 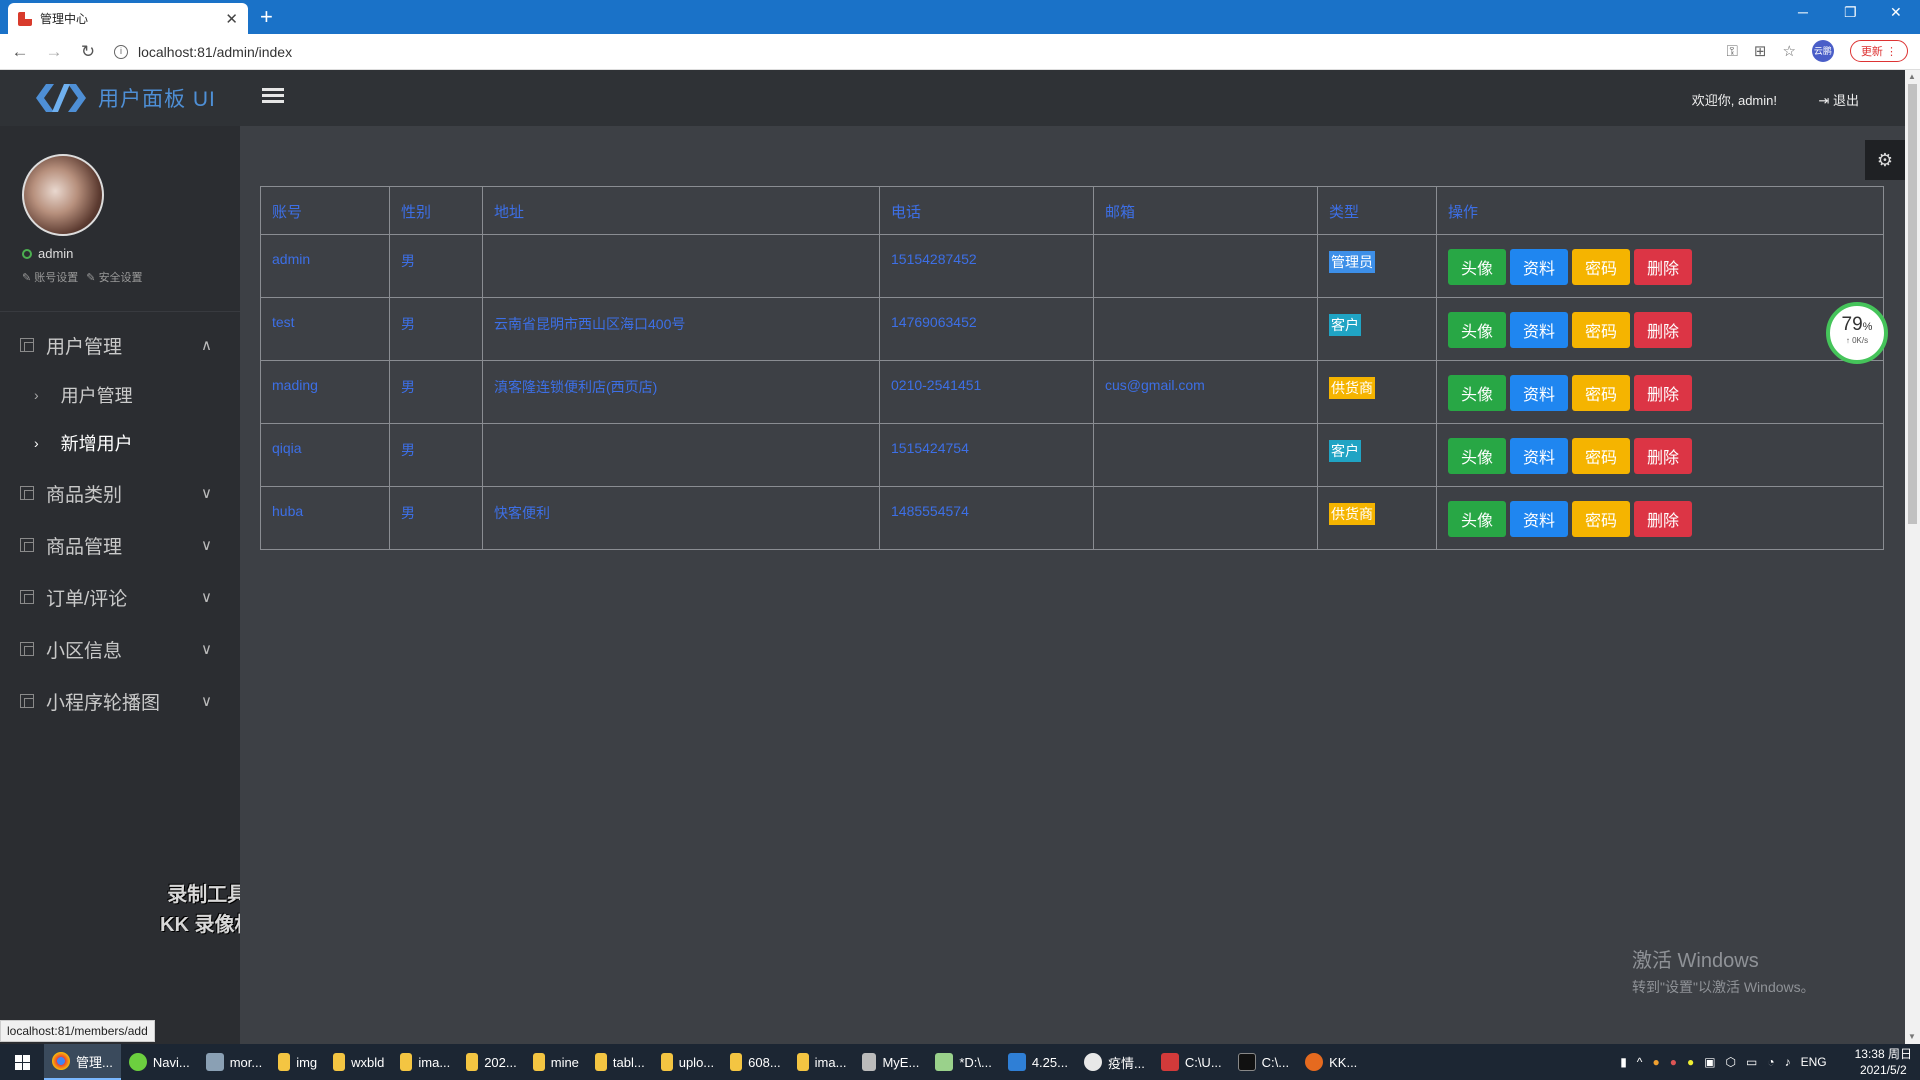 What do you see at coordinates (266, 17) in the screenshot?
I see `new-tab-button: +` at bounding box center [266, 17].